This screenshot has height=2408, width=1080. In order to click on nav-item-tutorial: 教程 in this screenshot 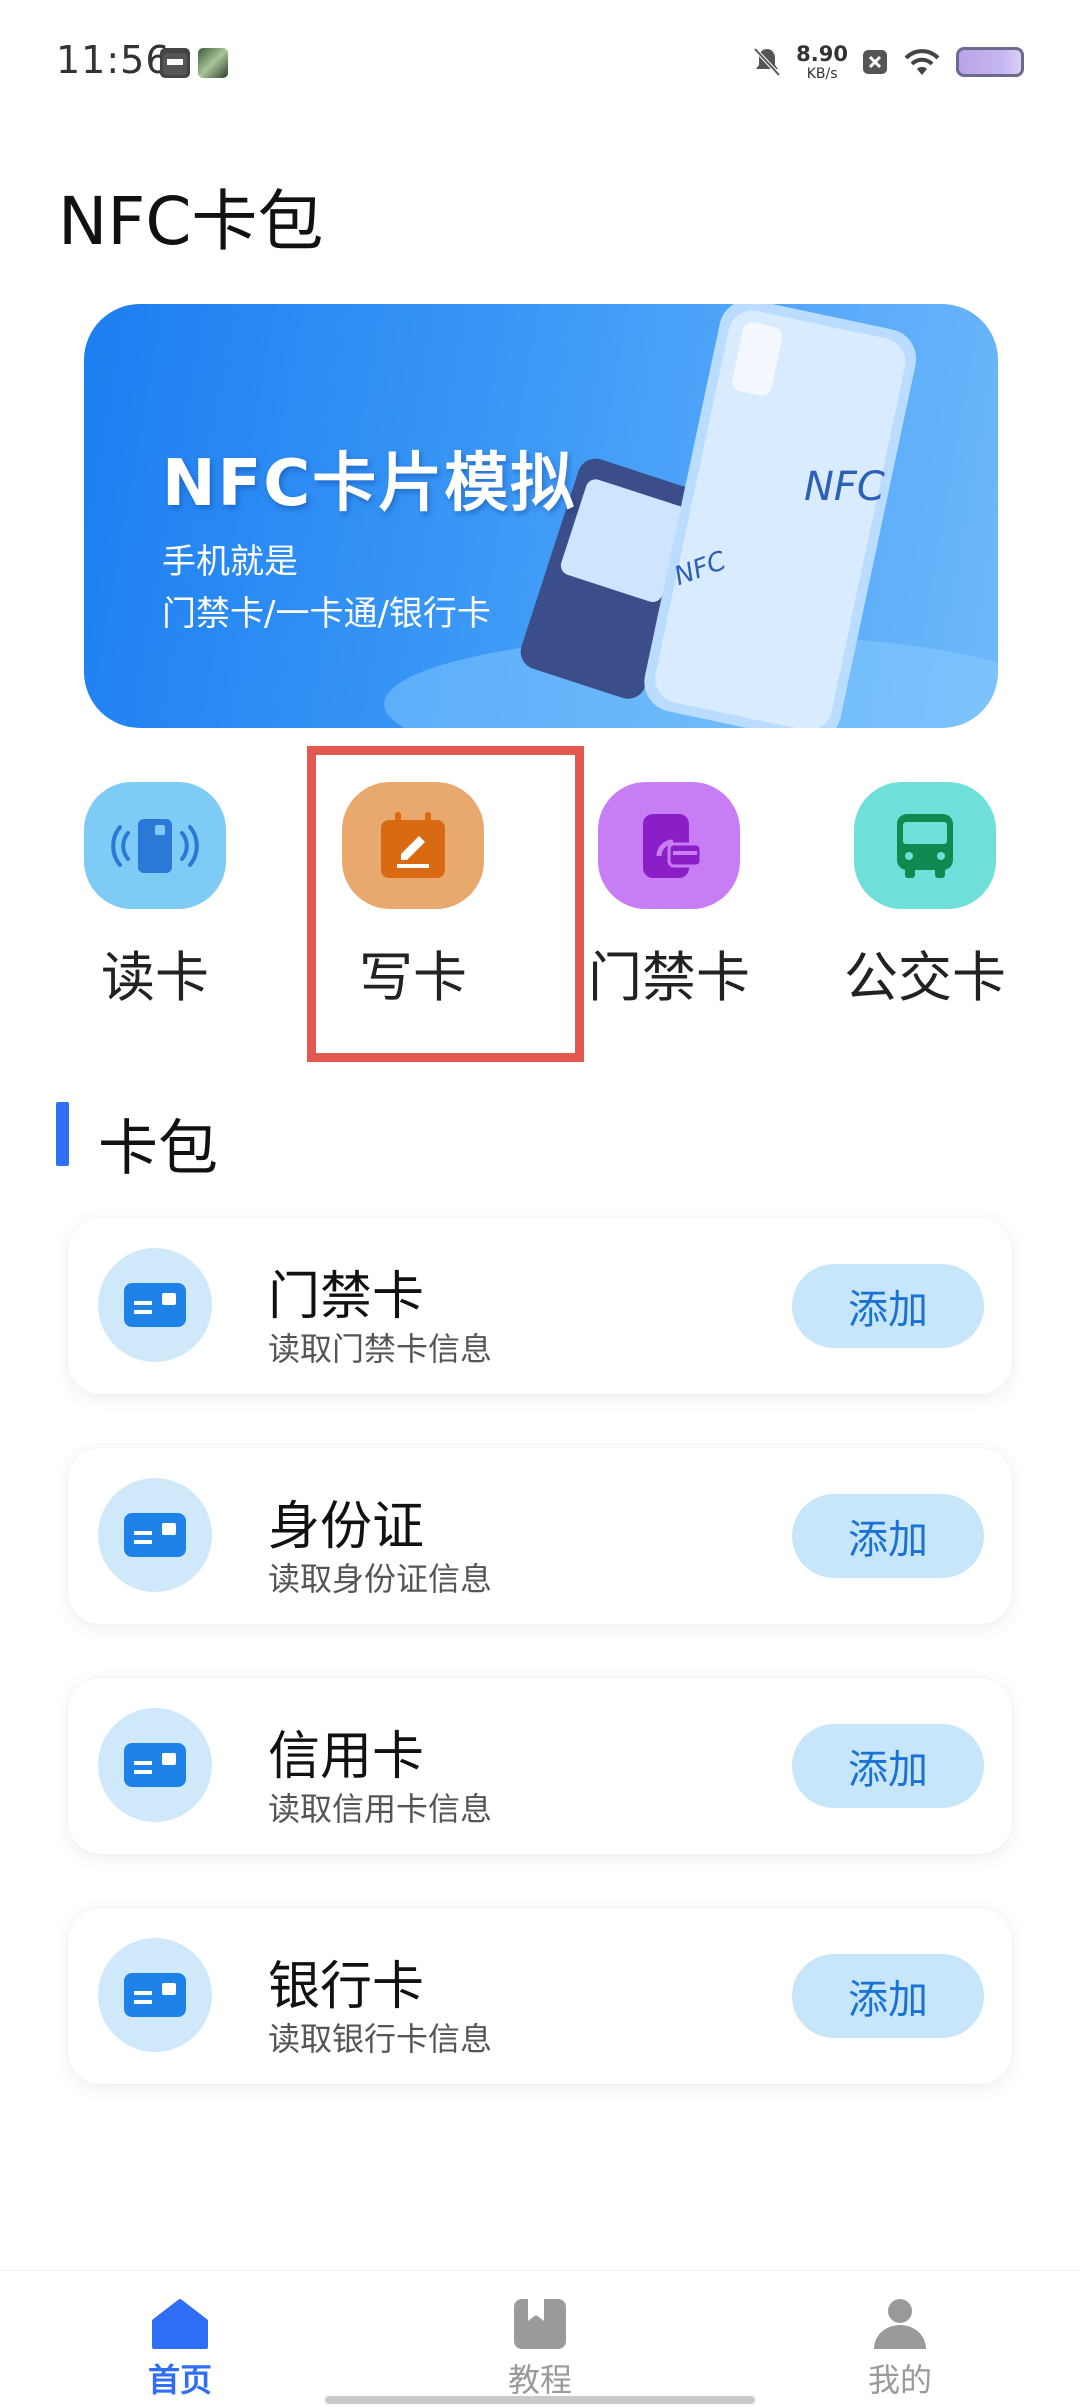, I will do `click(540, 2349)`.